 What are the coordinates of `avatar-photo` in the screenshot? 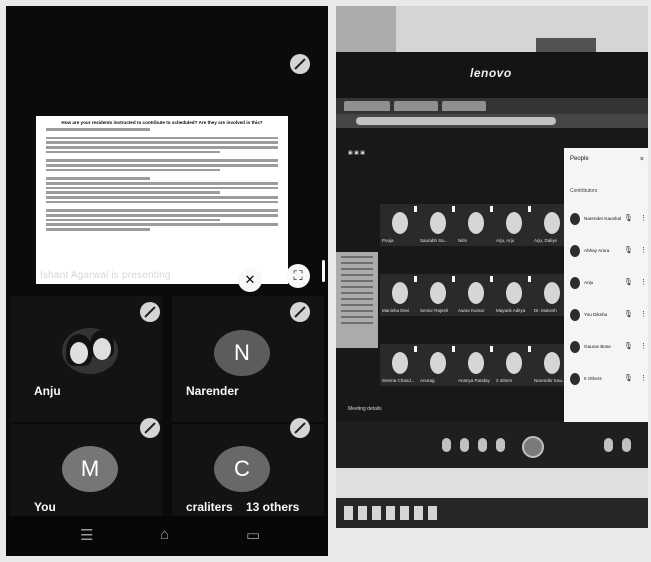 It's located at (90, 351).